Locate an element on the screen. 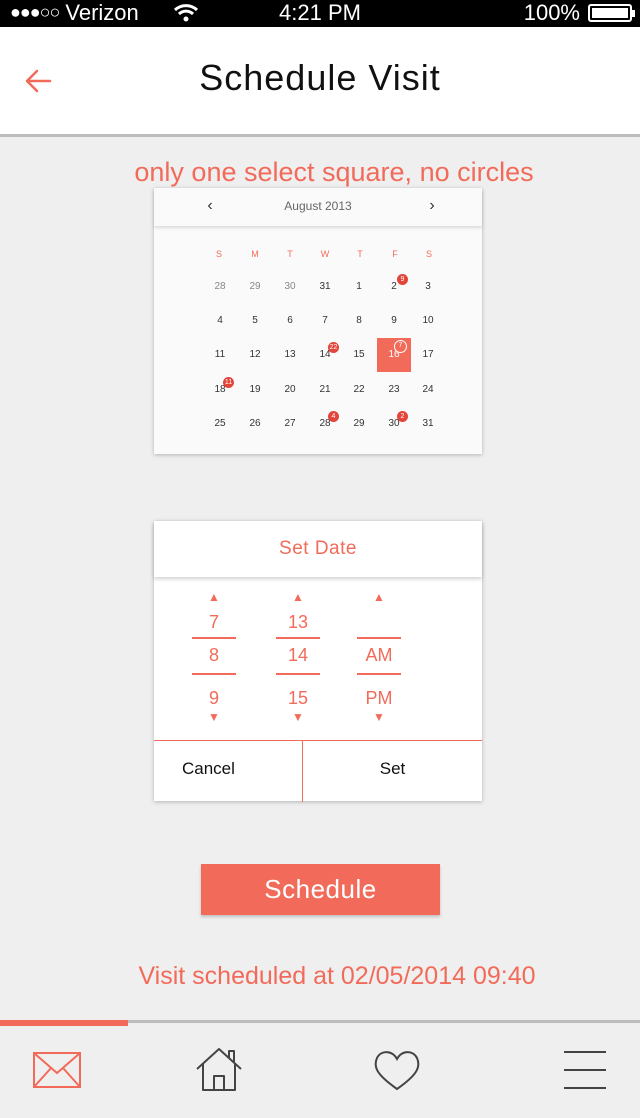  calendar-day: 27 is located at coordinates (290, 424).